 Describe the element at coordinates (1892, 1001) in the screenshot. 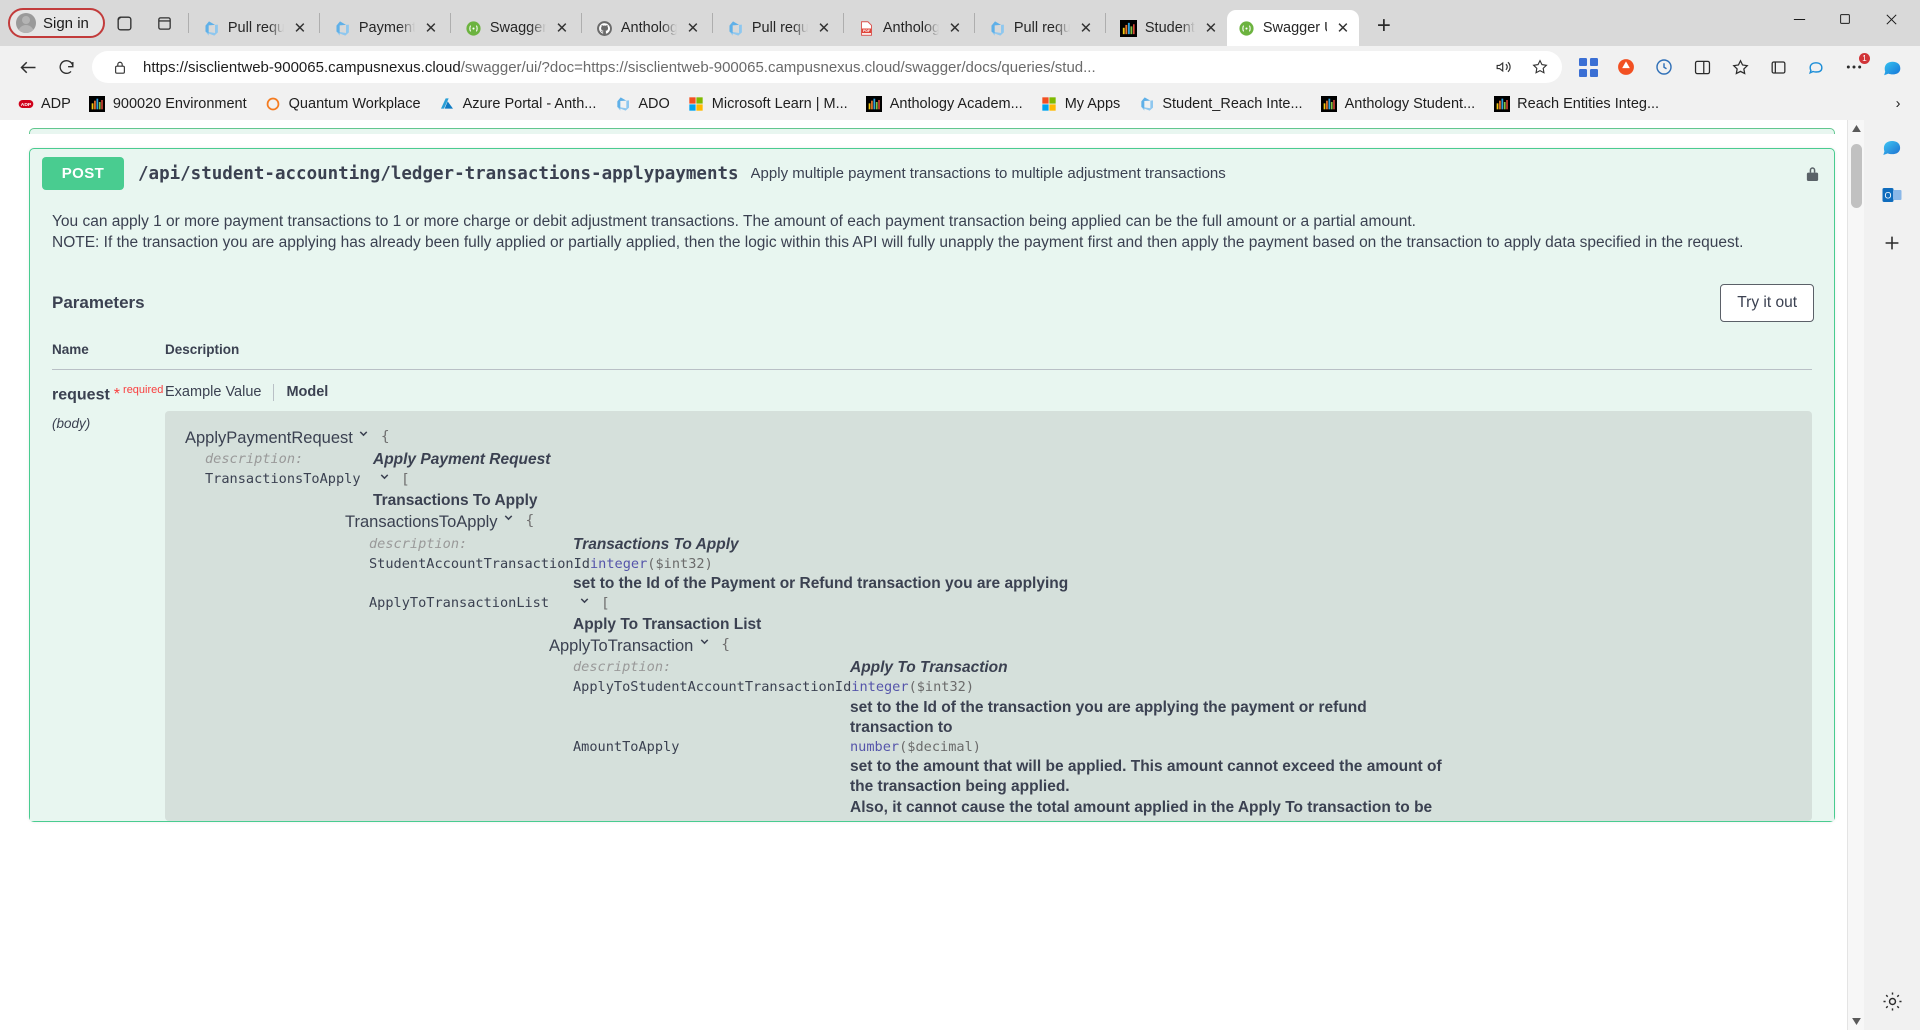

I see `settings-icon` at that location.